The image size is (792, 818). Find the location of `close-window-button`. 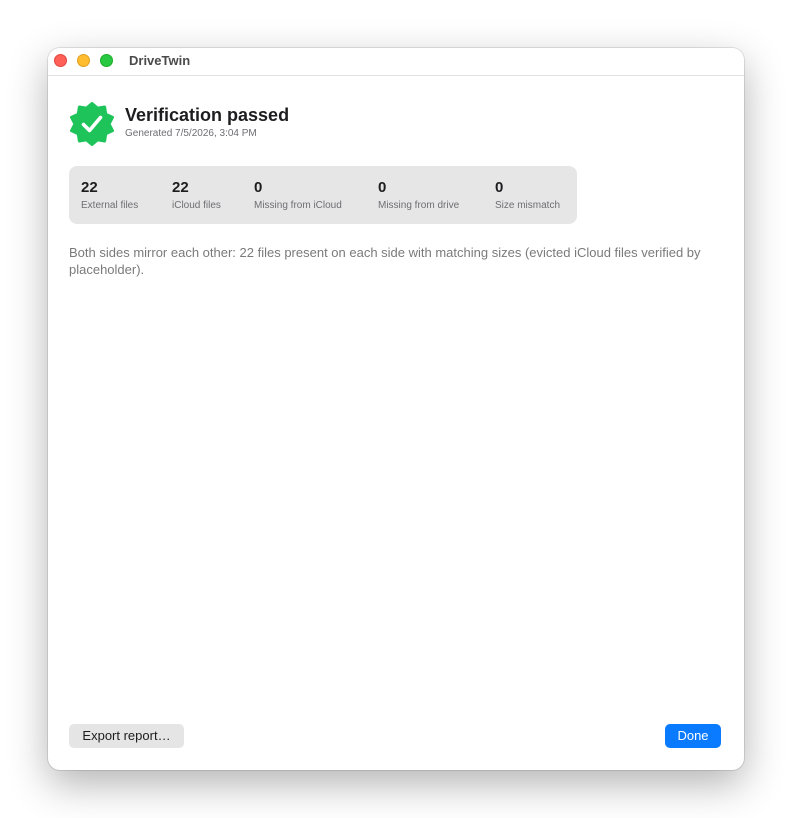

close-window-button is located at coordinates (60, 60).